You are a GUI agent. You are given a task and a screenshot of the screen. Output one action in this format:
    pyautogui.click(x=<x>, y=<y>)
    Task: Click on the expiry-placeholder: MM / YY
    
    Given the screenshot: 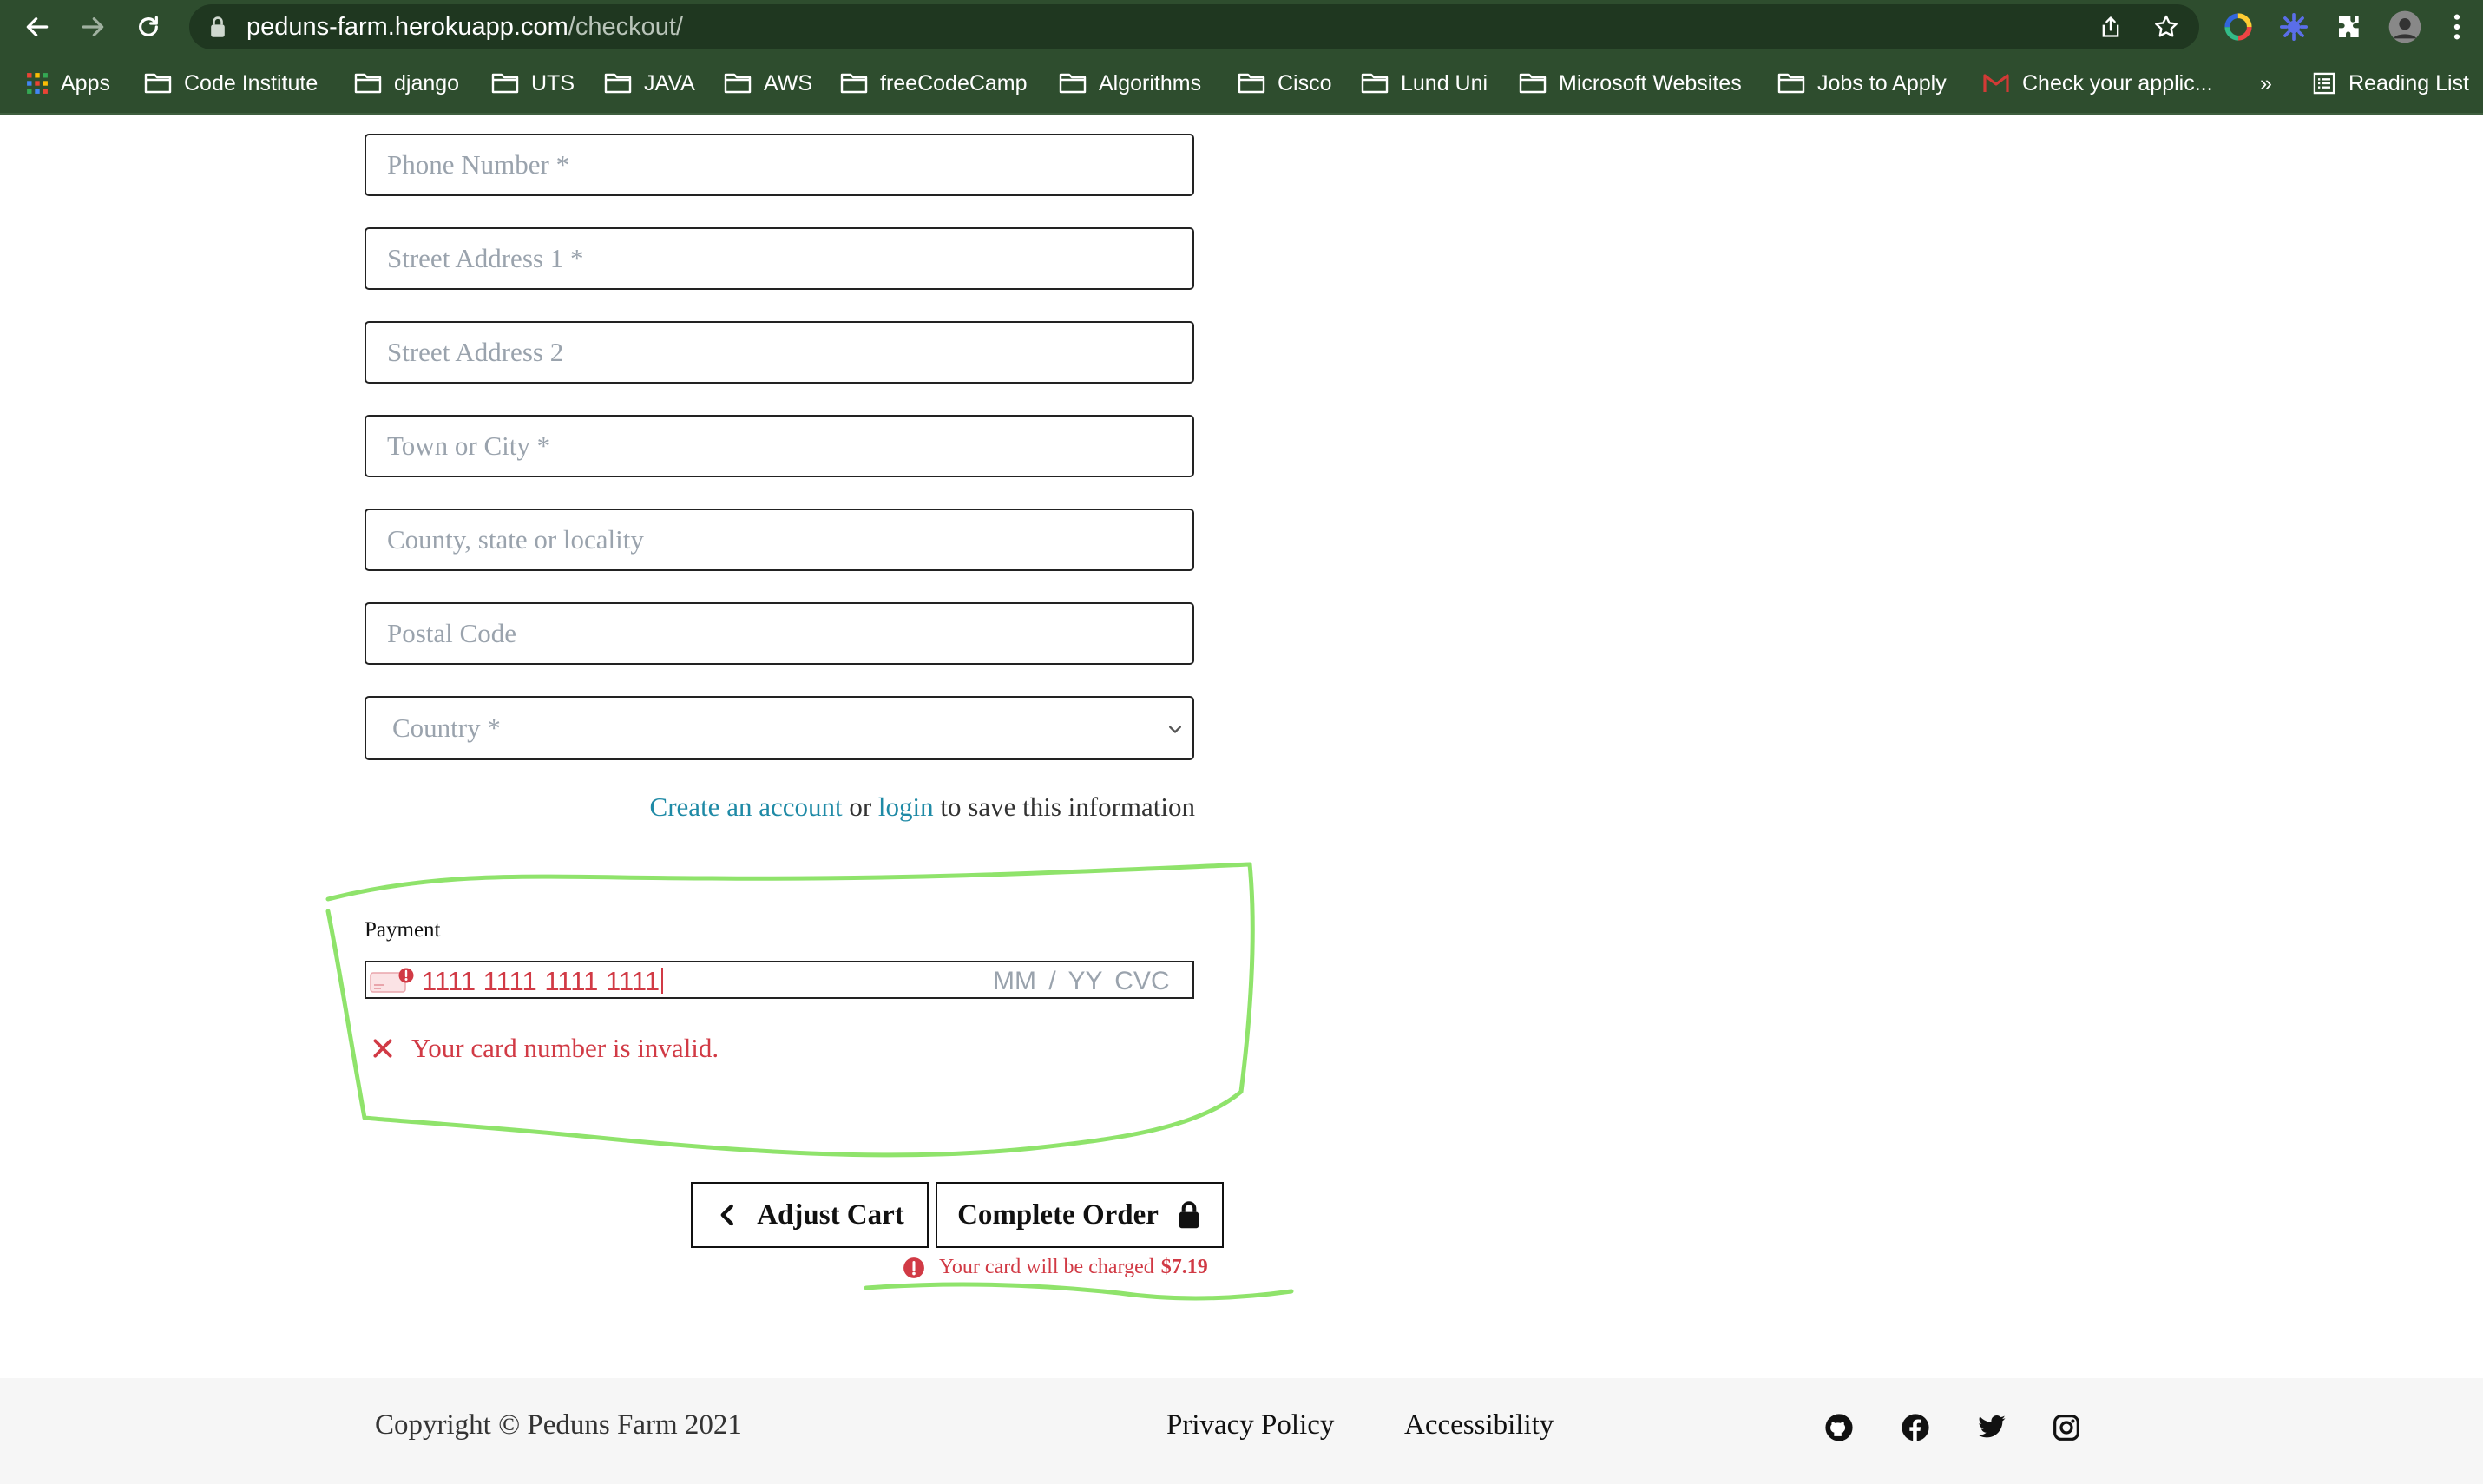 What is the action you would take?
    pyautogui.click(x=1047, y=981)
    